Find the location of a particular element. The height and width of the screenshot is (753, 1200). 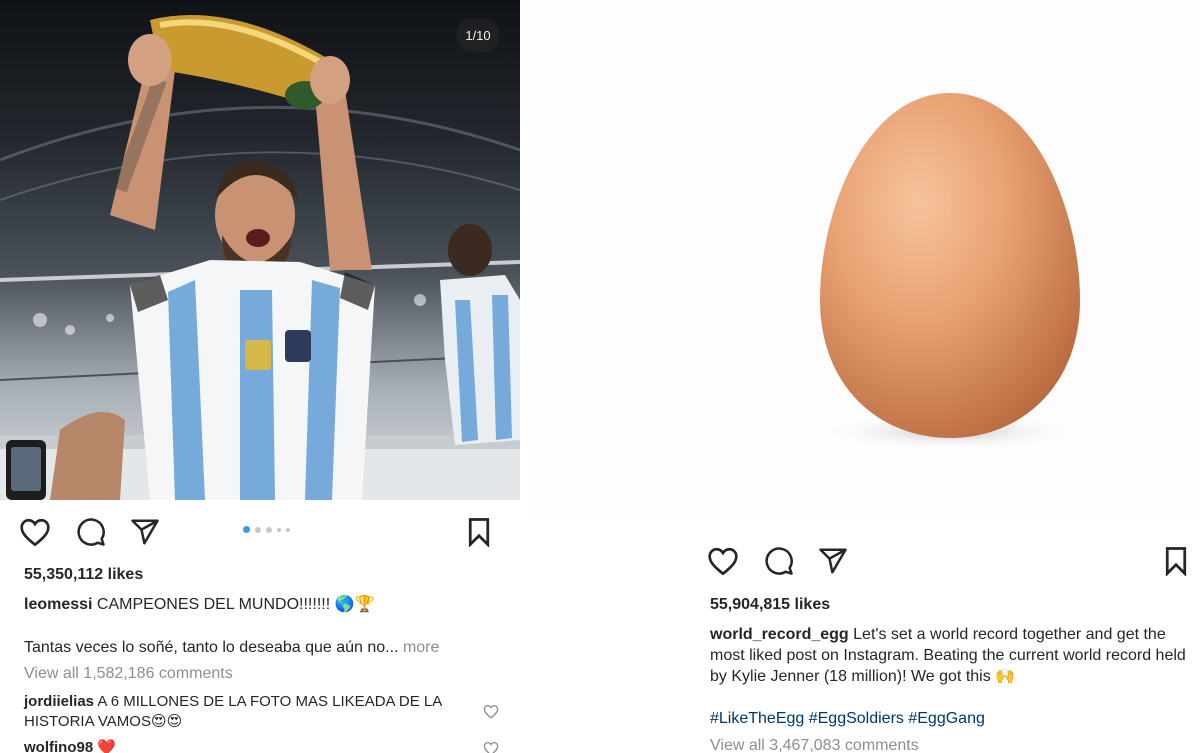

post-caption: leomessi CAMPEONES DEL MUNDO!!!!!!! 🌎🏆 is located at coordinates (264, 604).